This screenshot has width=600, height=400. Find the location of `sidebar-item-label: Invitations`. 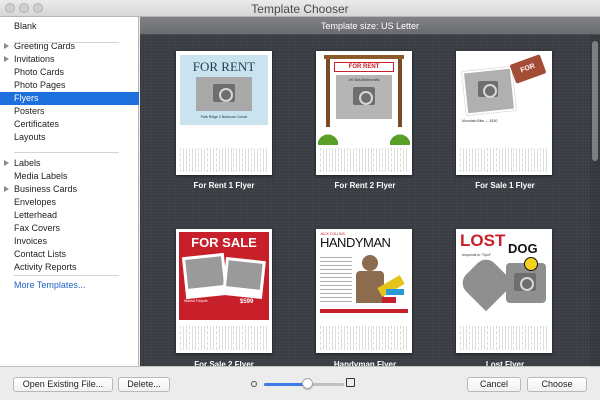

sidebar-item-label: Invitations is located at coordinates (34, 59).